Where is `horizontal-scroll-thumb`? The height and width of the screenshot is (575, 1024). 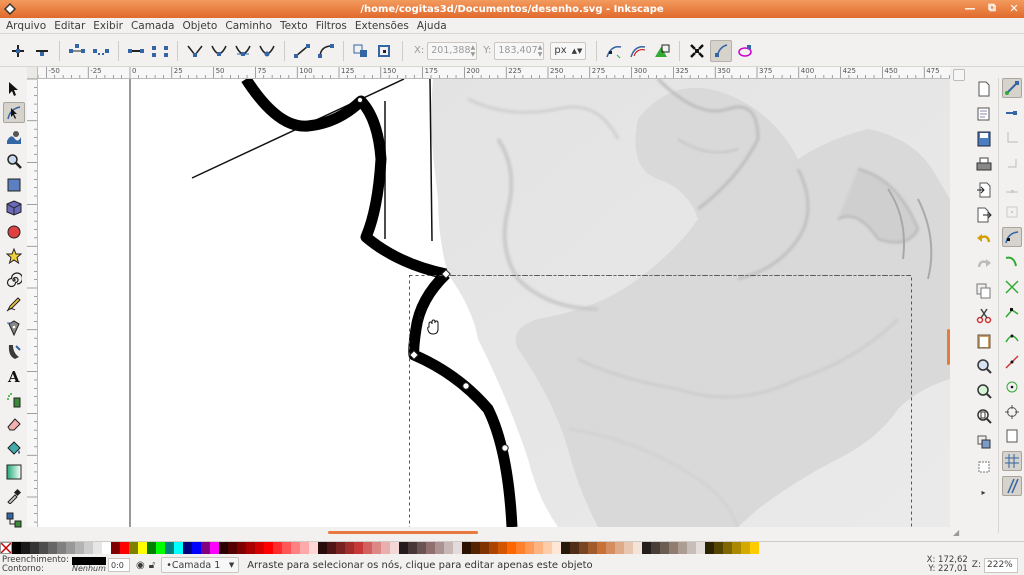
horizontal-scroll-thumb is located at coordinates (403, 532).